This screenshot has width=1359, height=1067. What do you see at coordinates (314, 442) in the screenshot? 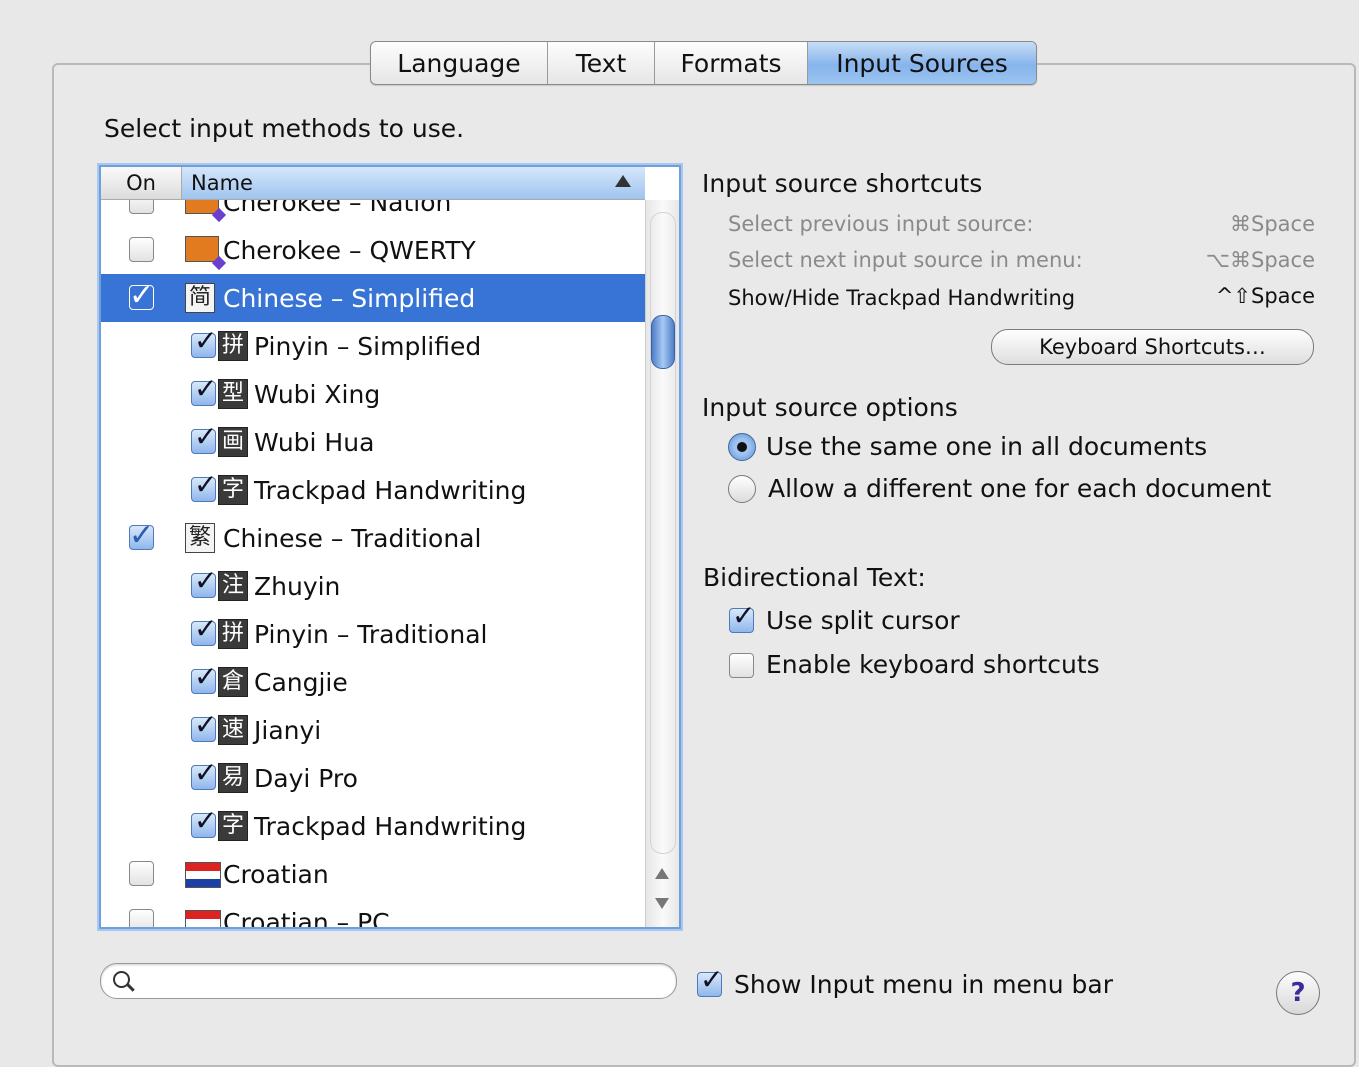
I see `list-item-label: Wubi Hua` at bounding box center [314, 442].